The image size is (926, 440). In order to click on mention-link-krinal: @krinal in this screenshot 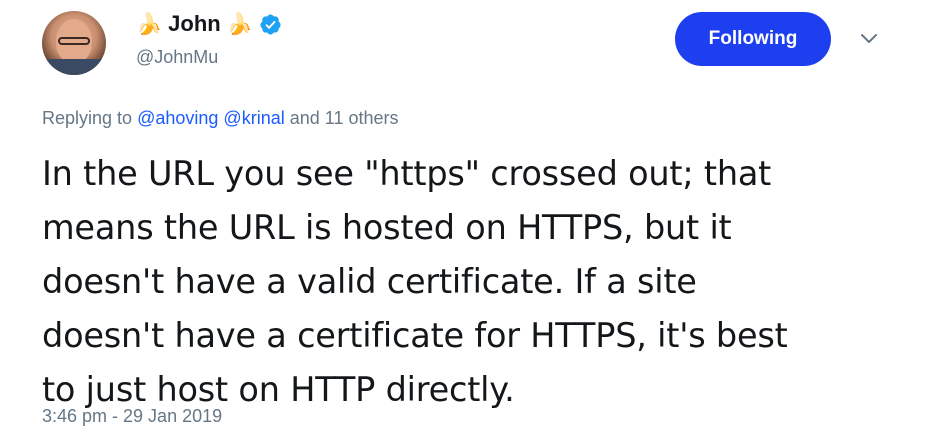, I will do `click(253, 118)`.